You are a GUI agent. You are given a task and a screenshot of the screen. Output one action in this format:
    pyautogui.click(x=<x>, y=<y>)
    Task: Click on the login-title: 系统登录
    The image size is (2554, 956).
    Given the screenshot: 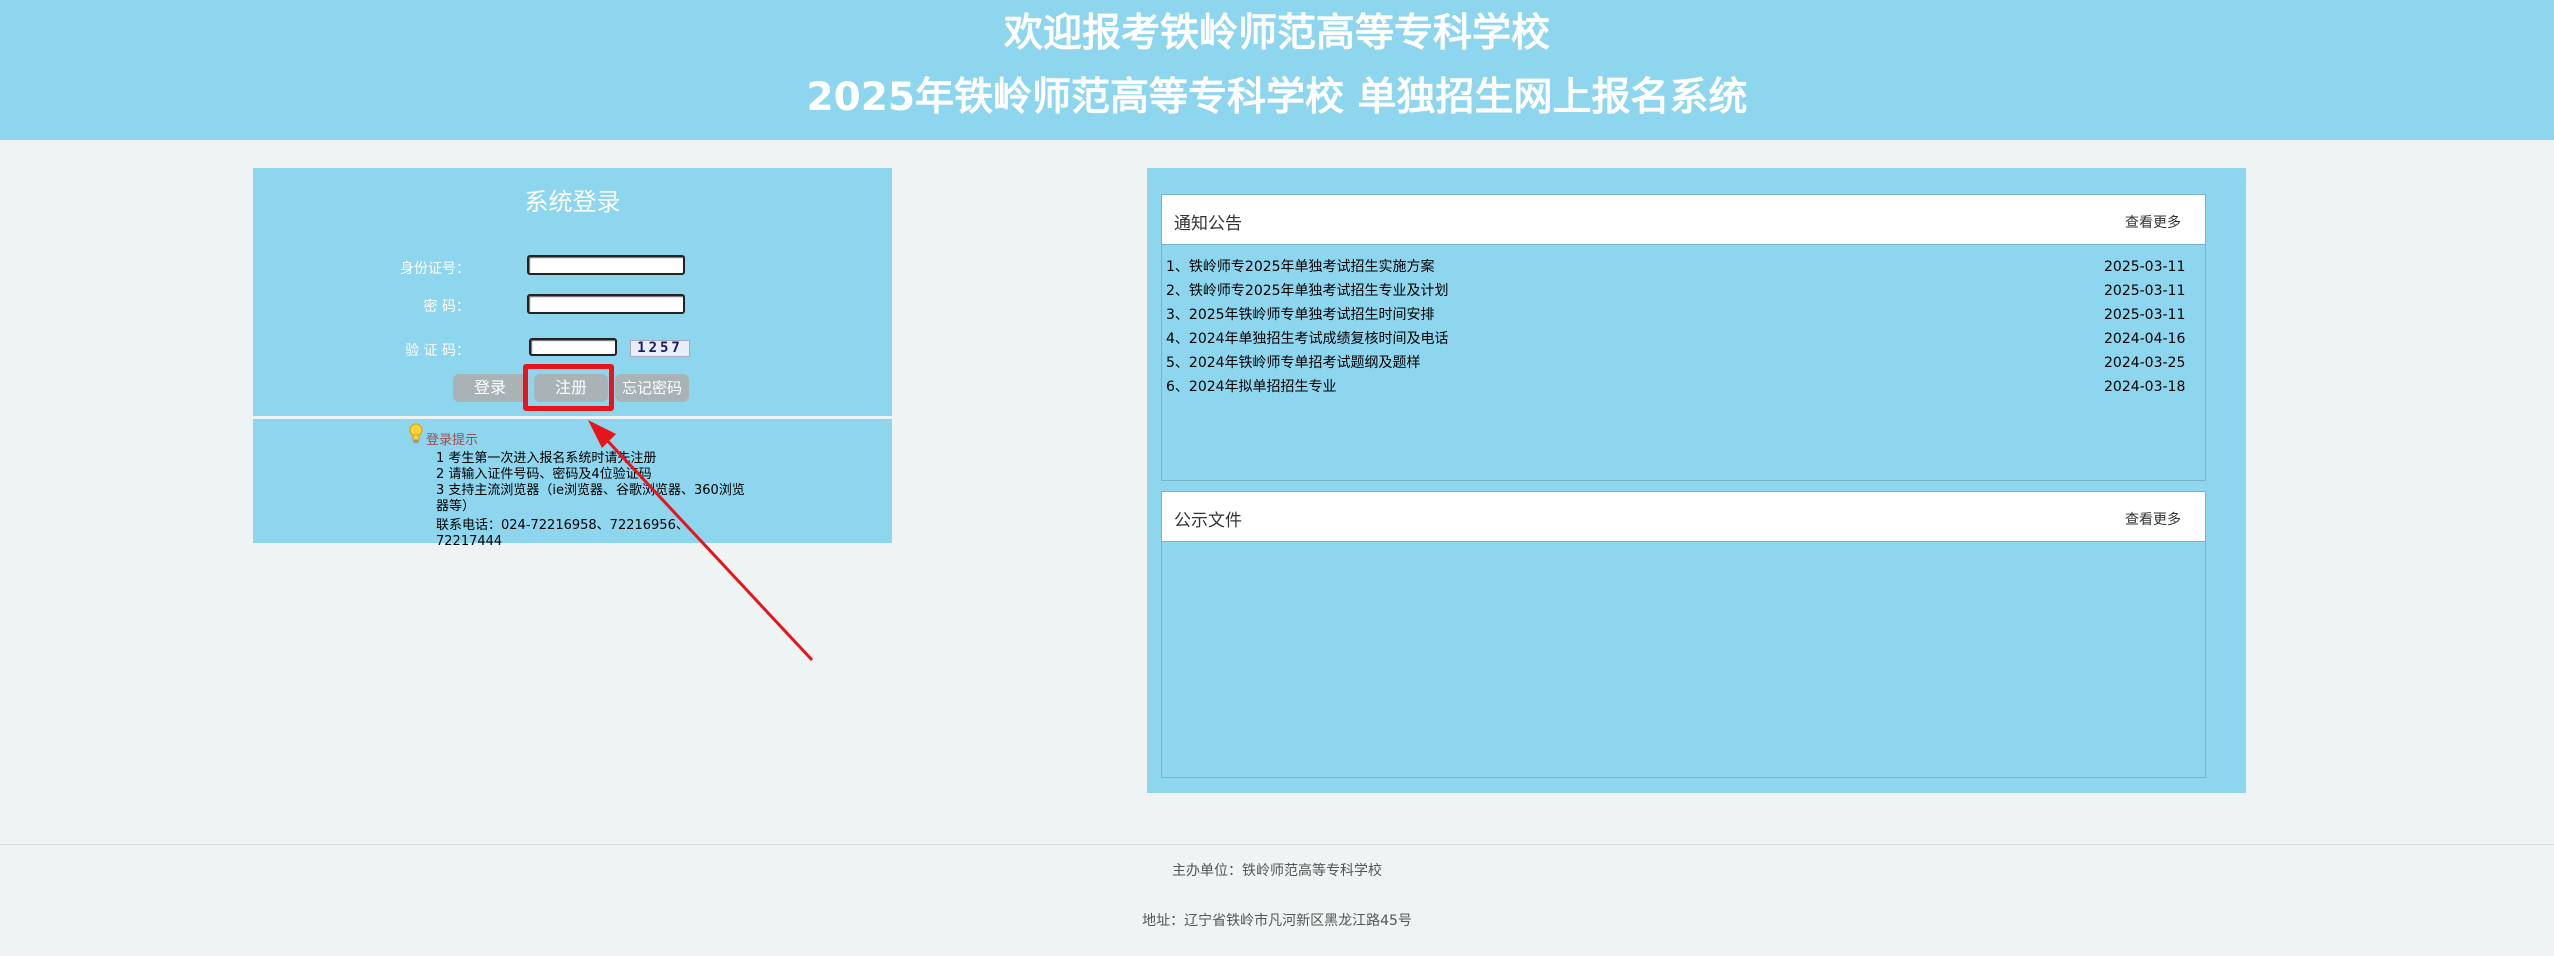 What is the action you would take?
    pyautogui.click(x=572, y=202)
    